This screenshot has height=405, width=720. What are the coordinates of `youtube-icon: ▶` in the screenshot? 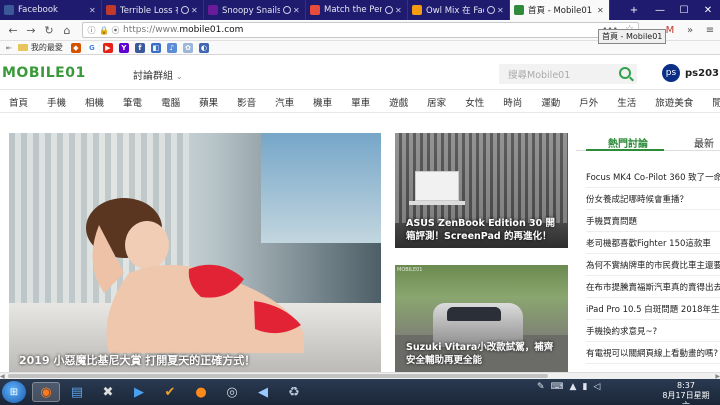 It's located at (107, 47).